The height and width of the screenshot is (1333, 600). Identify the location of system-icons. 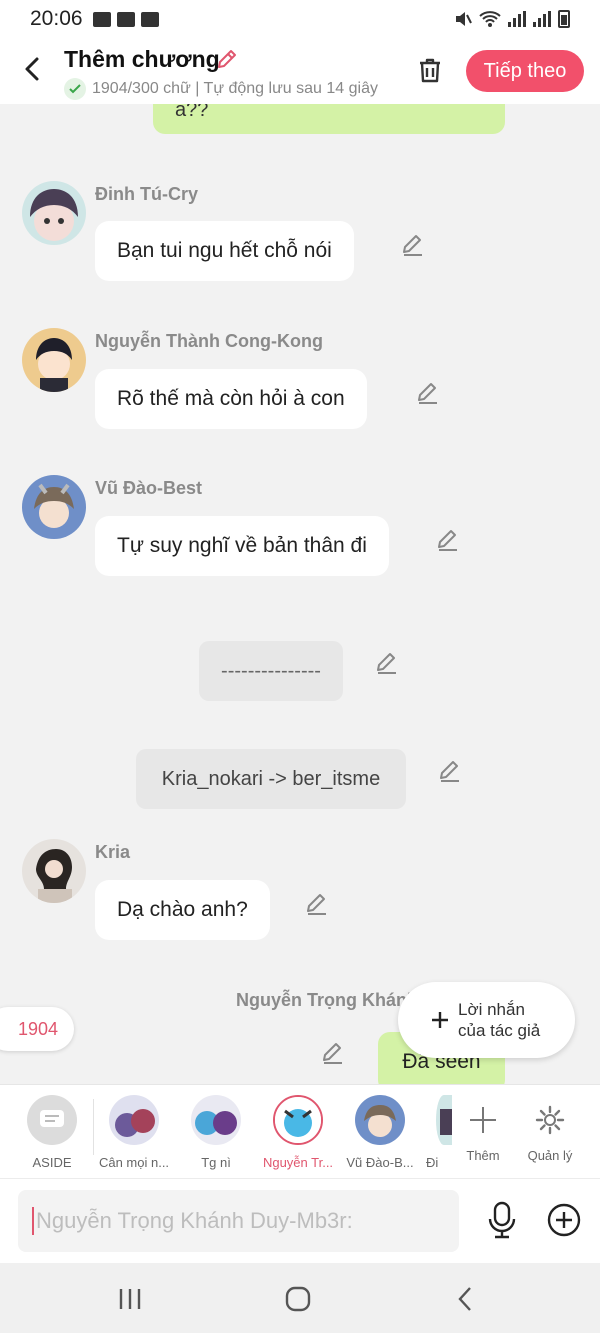
(512, 19).